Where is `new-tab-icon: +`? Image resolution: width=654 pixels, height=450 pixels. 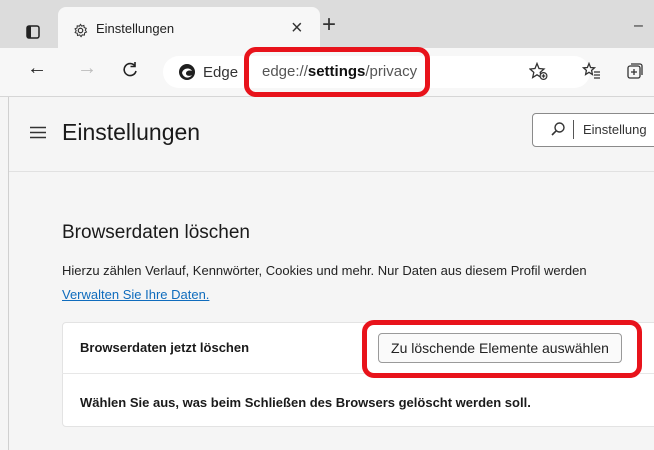 new-tab-icon: + is located at coordinates (329, 25).